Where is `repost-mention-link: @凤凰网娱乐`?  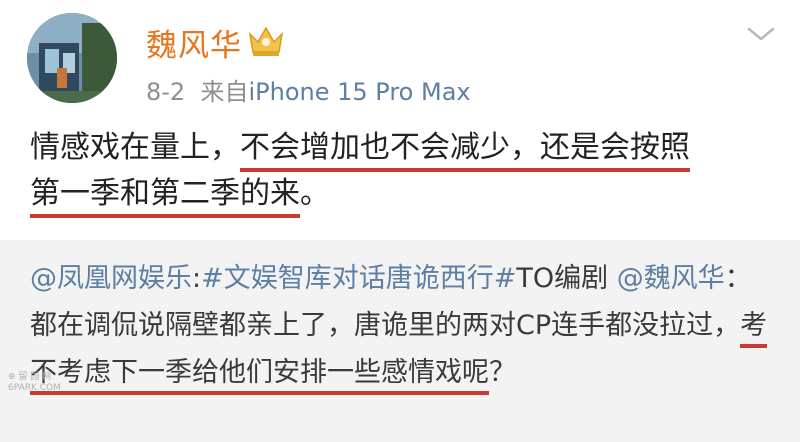 repost-mention-link: @凤凰网娱乐 is located at coordinates (111, 278).